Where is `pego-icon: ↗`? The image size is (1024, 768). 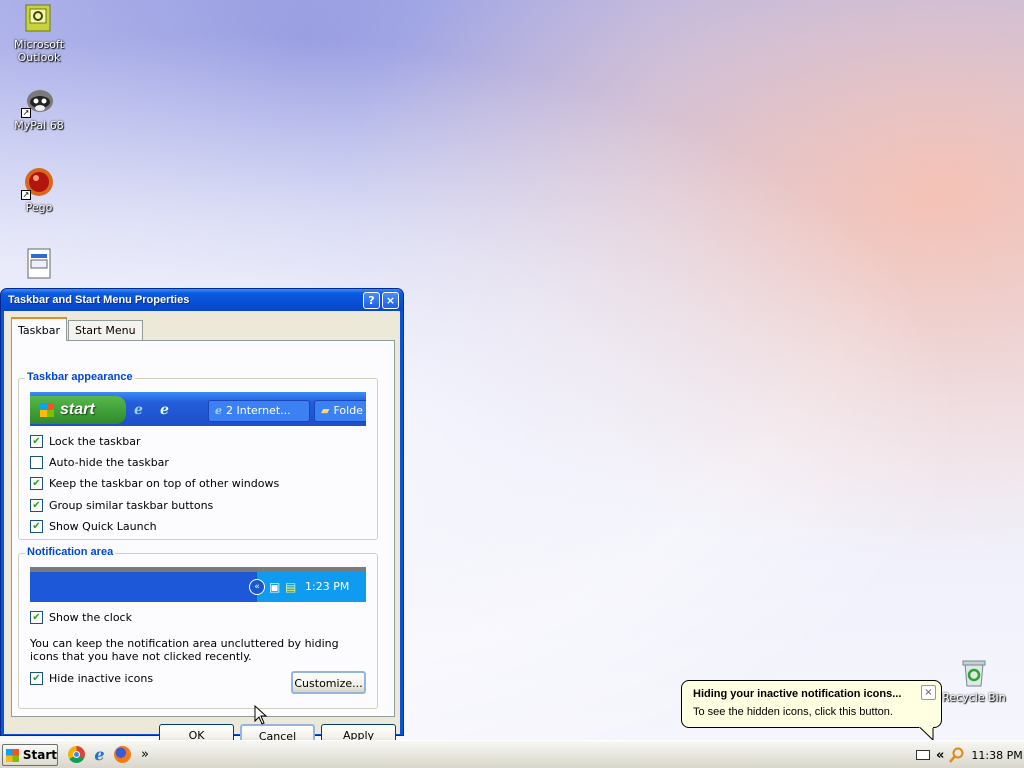 pego-icon: ↗ is located at coordinates (38, 183).